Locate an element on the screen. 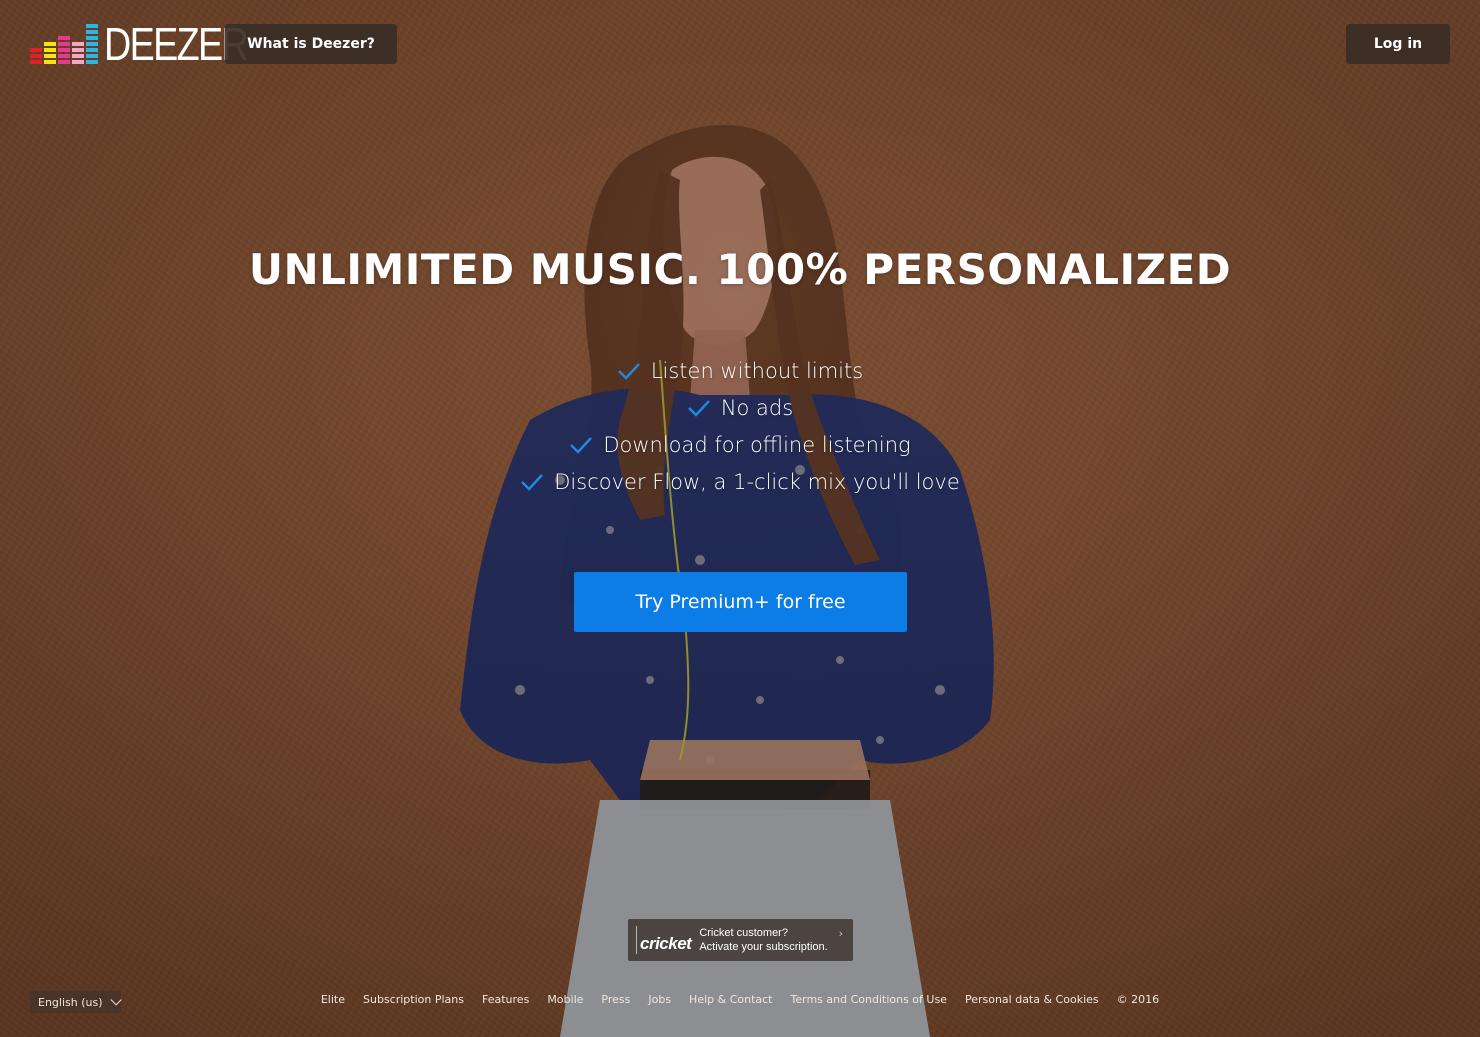 Image resolution: width=1480 pixels, height=1037 pixels. footer-link-jobs: Jobs is located at coordinates (659, 999).